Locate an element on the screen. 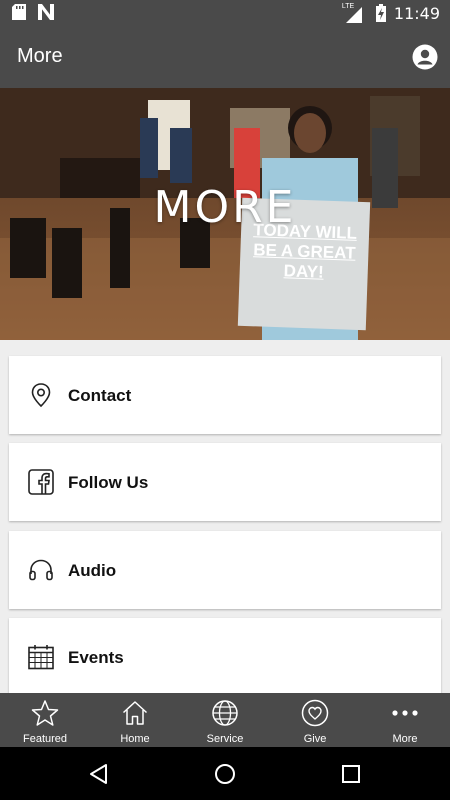 The width and height of the screenshot is (450, 800). status-bar: LTE 11:49 is located at coordinates (225, 13).